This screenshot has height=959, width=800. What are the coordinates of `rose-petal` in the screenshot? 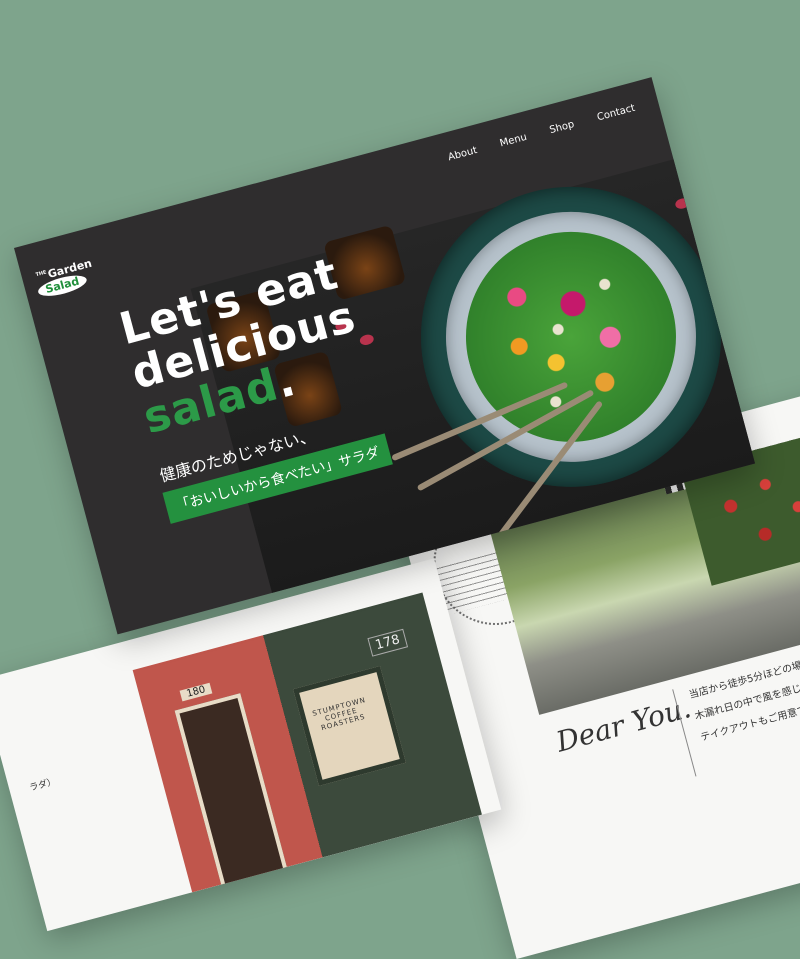 It's located at (682, 203).